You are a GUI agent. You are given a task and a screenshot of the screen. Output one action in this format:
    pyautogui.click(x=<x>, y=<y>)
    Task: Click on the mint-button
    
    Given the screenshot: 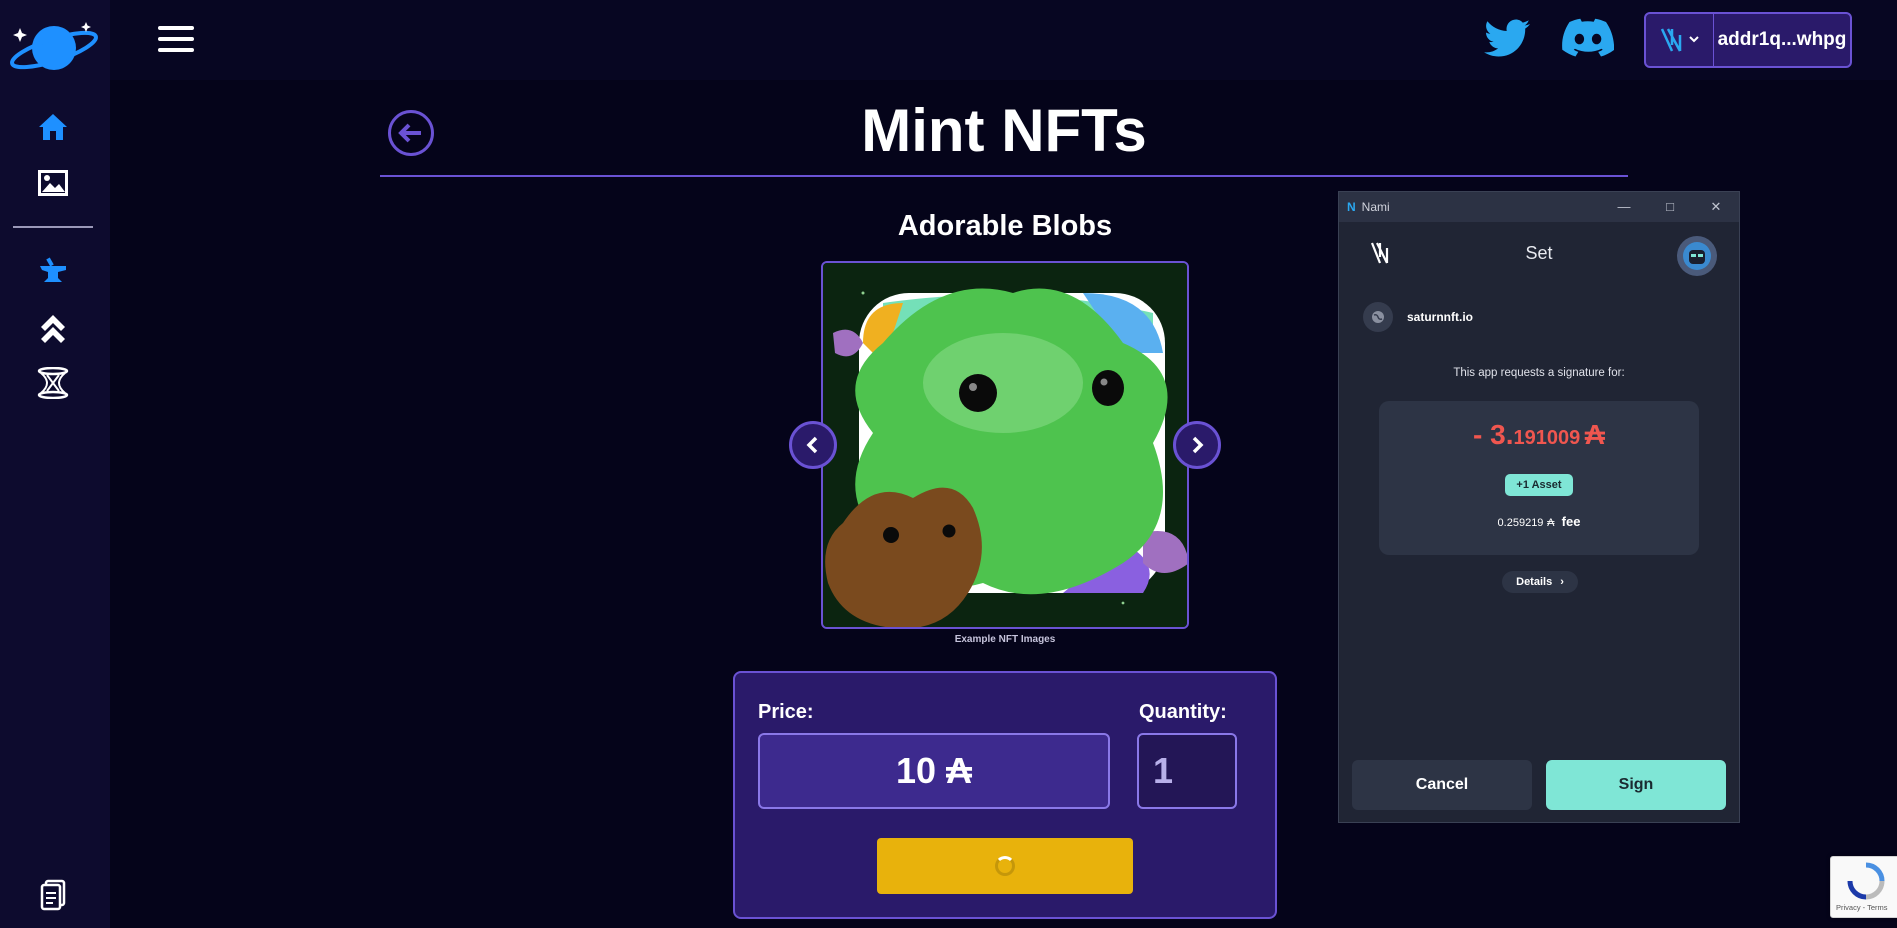 What is the action you would take?
    pyautogui.click(x=1005, y=866)
    